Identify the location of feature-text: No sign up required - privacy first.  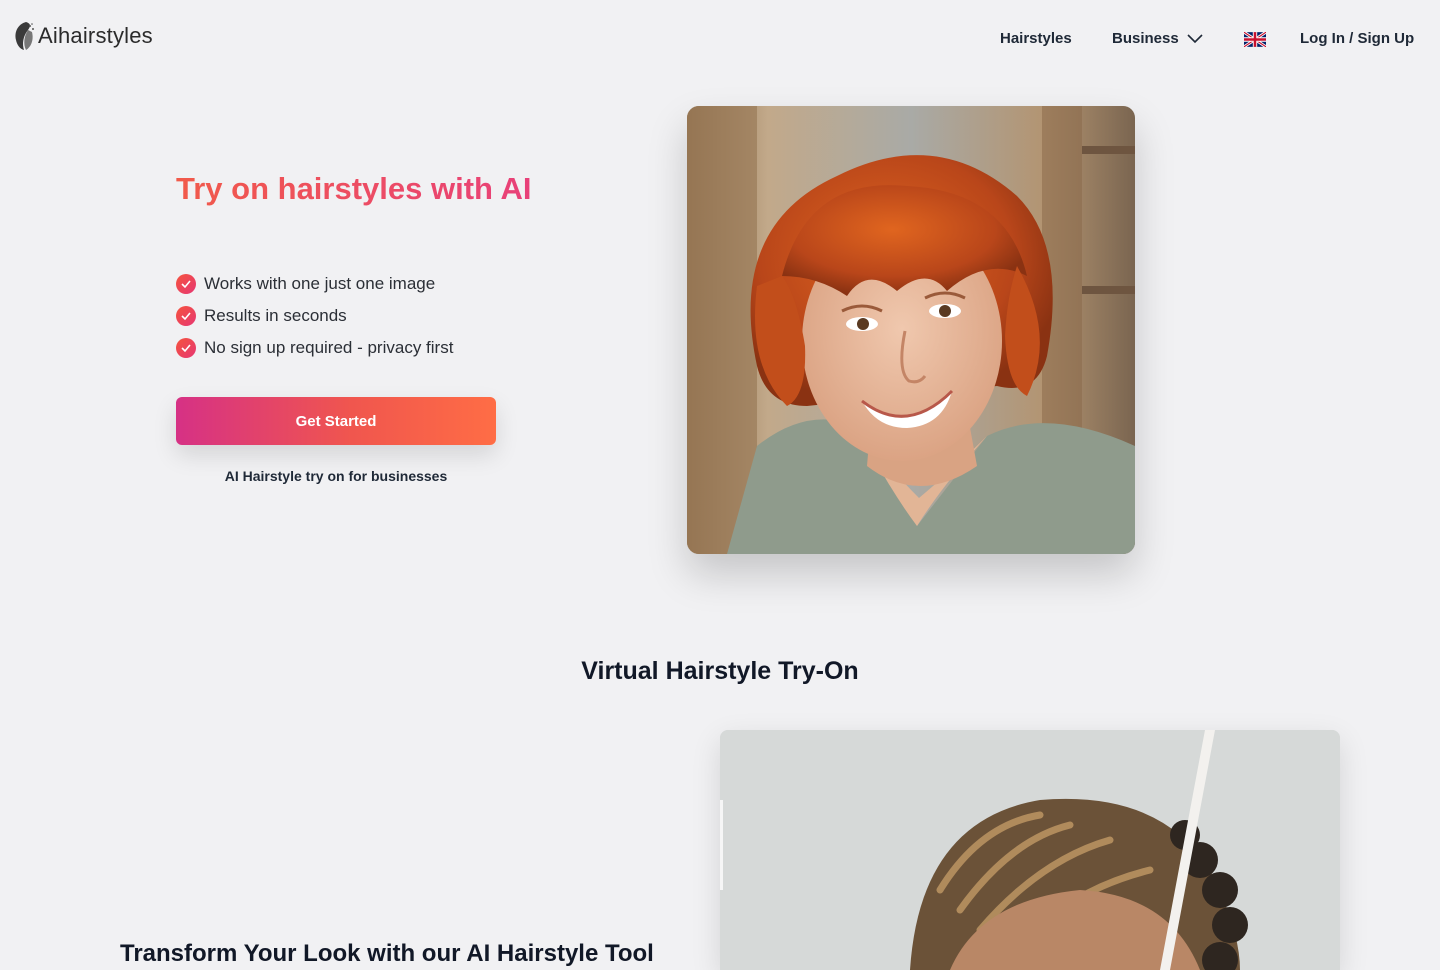
(329, 347).